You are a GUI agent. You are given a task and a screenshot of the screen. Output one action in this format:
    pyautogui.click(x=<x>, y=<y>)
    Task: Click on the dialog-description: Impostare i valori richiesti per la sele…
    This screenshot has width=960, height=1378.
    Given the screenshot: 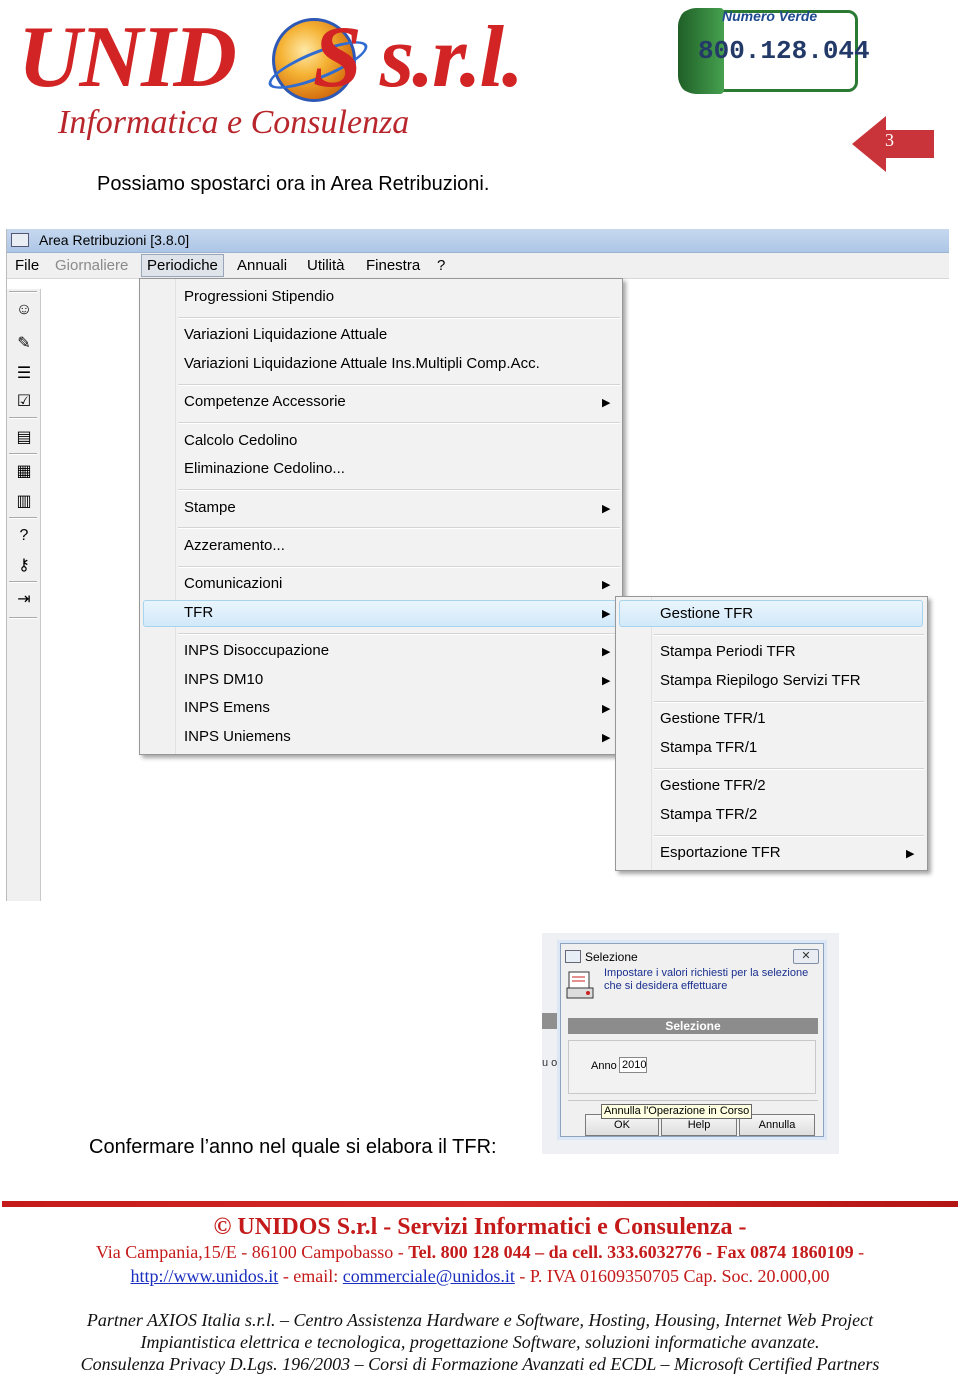 What is the action you would take?
    pyautogui.click(x=706, y=979)
    